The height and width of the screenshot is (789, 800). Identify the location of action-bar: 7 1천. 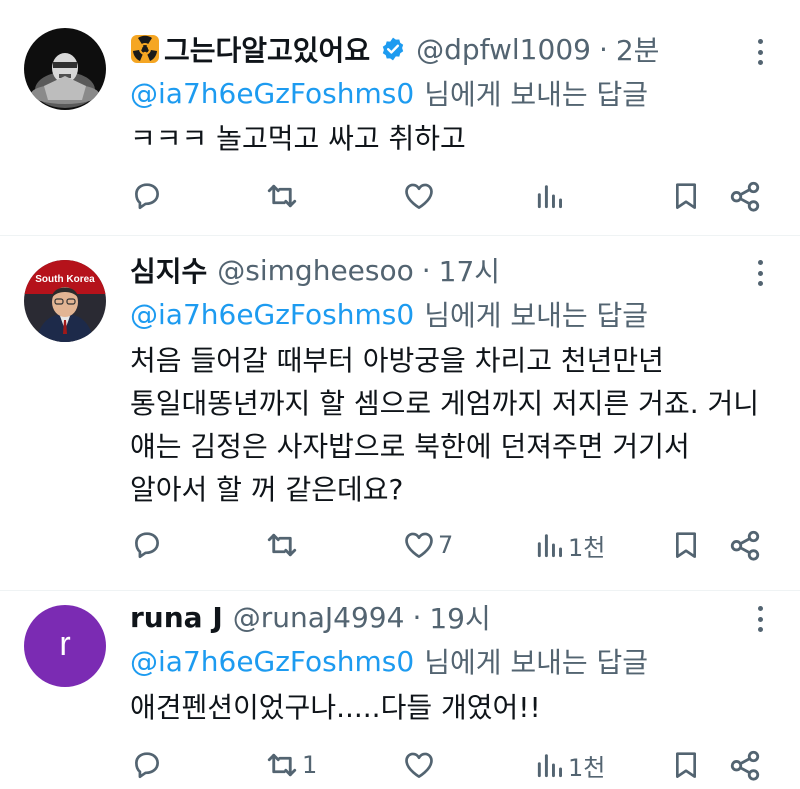
(400, 545).